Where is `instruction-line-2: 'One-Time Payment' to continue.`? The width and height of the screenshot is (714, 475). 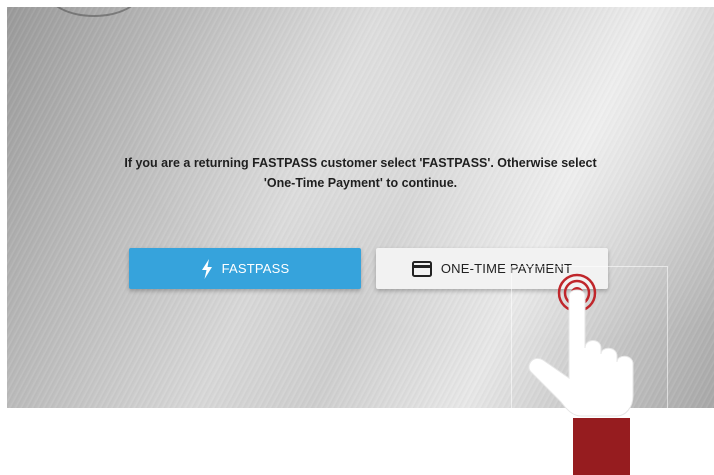
instruction-line-2: 'One-Time Payment' to continue. is located at coordinates (360, 183).